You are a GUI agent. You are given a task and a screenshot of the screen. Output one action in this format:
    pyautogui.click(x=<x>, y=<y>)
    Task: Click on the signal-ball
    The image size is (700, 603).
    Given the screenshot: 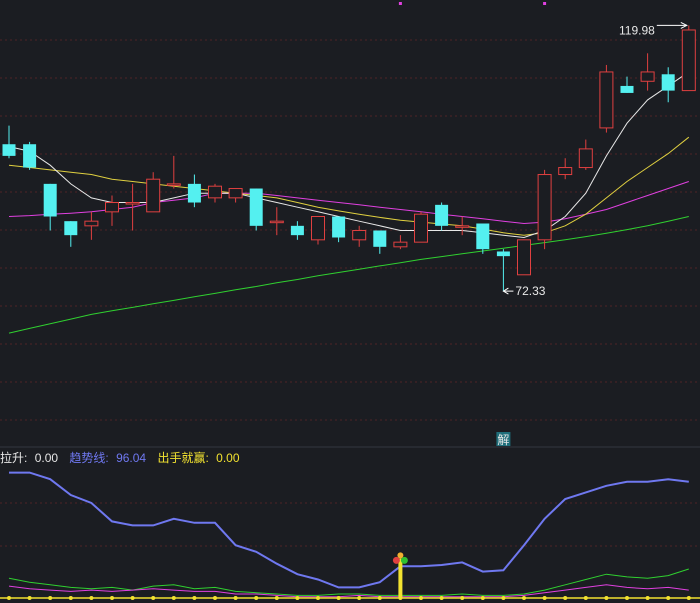 What is the action you would take?
    pyautogui.click(x=400, y=555)
    